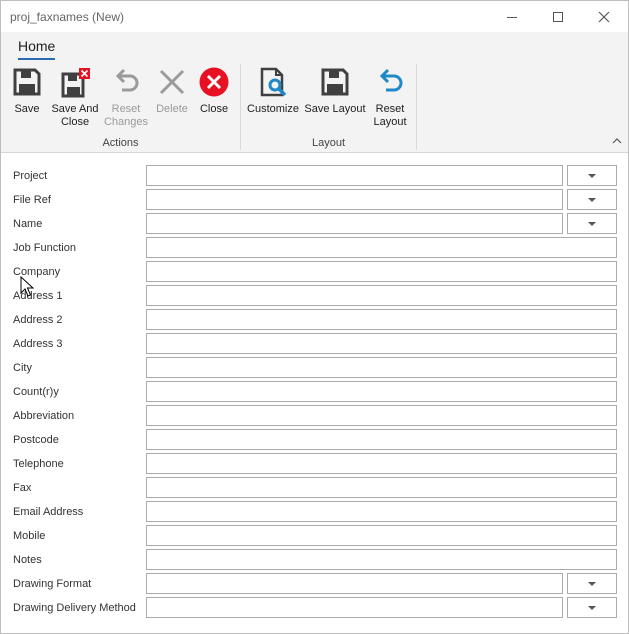 The image size is (629, 634). What do you see at coordinates (314, 16) in the screenshot?
I see `title-bar: proj_faxnames (New)` at bounding box center [314, 16].